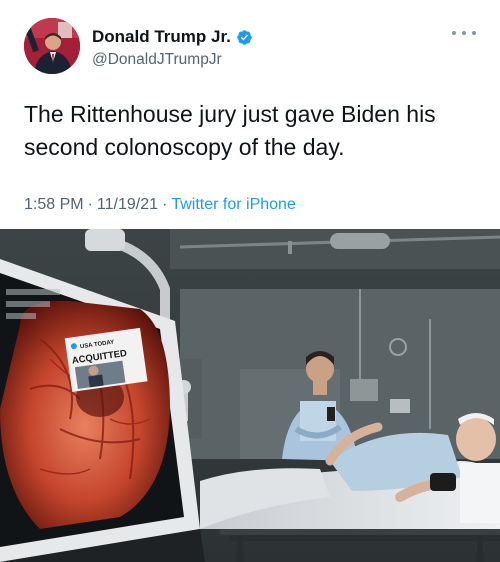  What do you see at coordinates (127, 205) in the screenshot?
I see `tweet-date: 11/19/21` at bounding box center [127, 205].